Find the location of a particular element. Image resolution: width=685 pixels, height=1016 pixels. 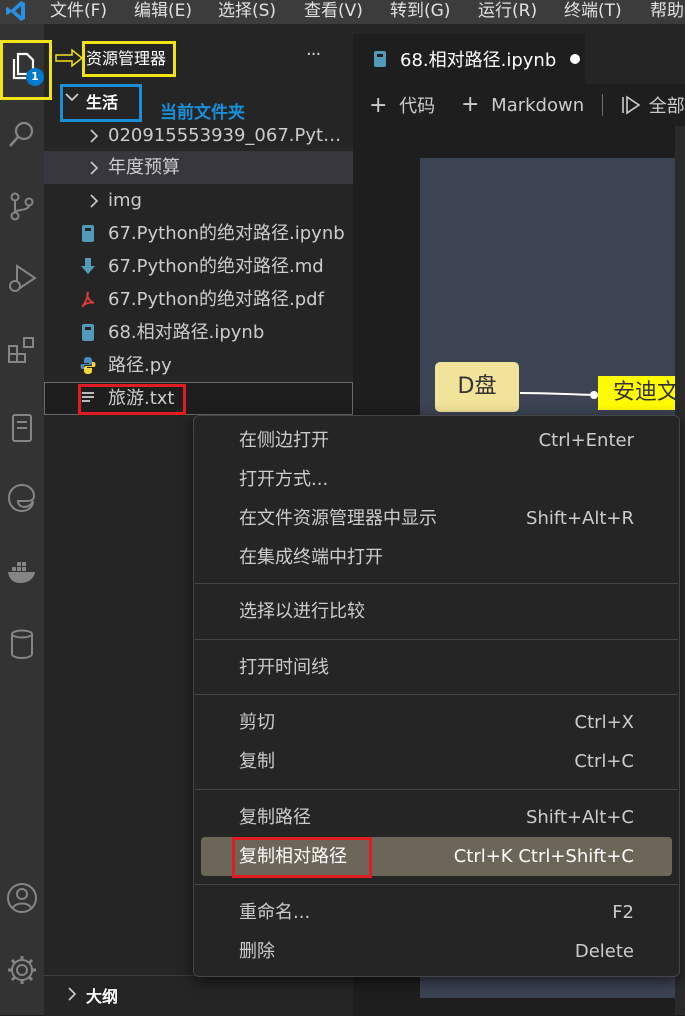

outline-label: 大纲 is located at coordinates (102, 996).